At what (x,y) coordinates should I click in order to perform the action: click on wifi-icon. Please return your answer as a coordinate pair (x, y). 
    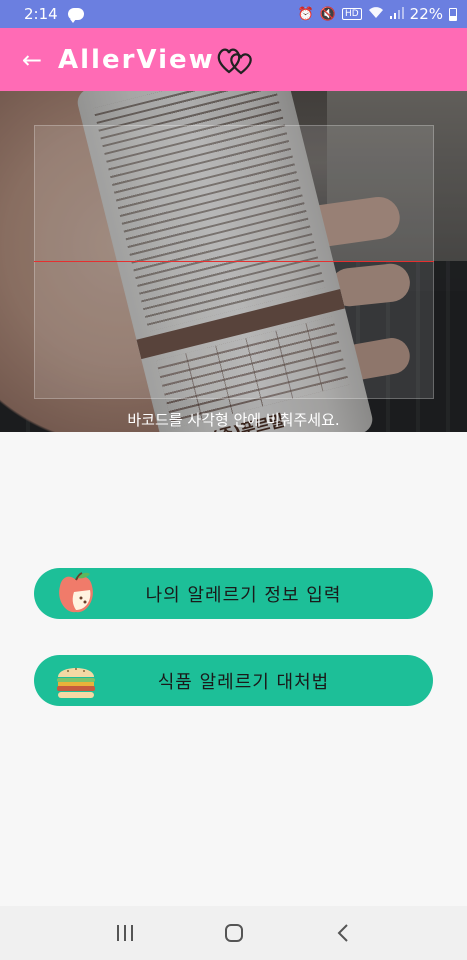
    Looking at the image, I should click on (376, 14).